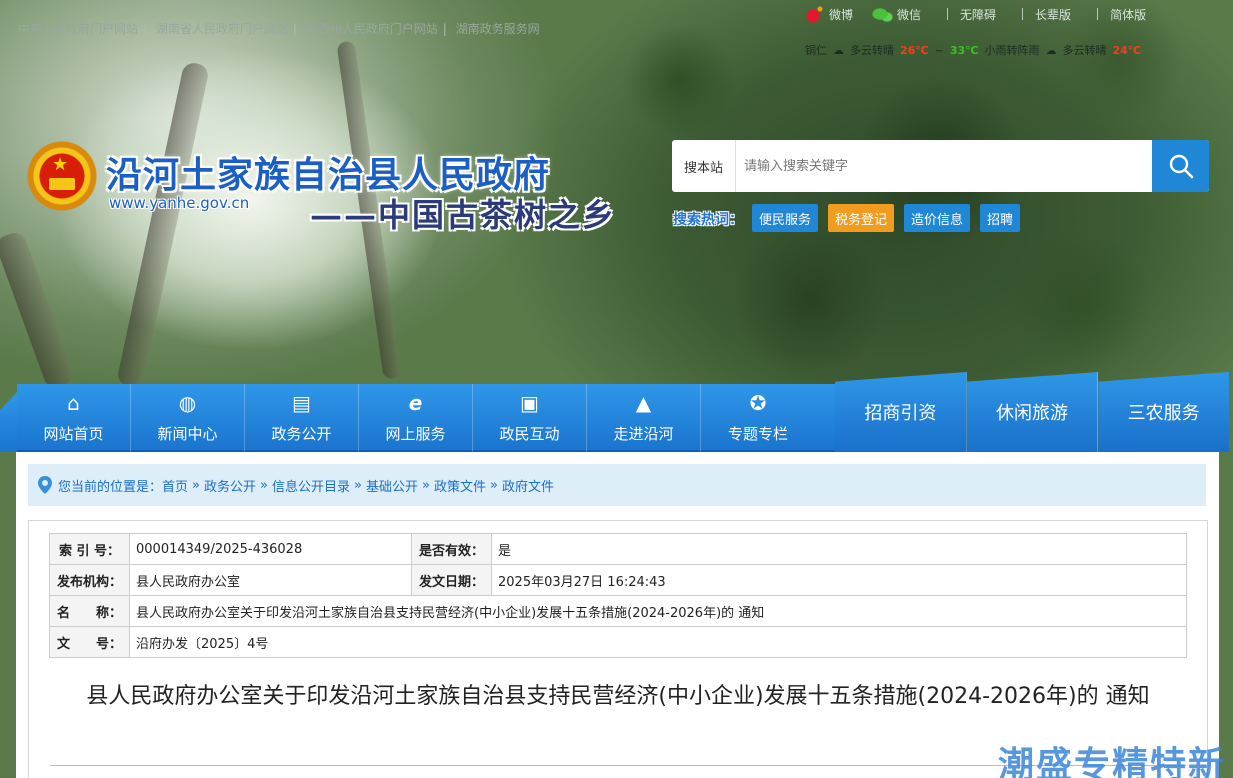 This screenshot has height=778, width=1233. What do you see at coordinates (45, 485) in the screenshot?
I see `location-pin-icon` at bounding box center [45, 485].